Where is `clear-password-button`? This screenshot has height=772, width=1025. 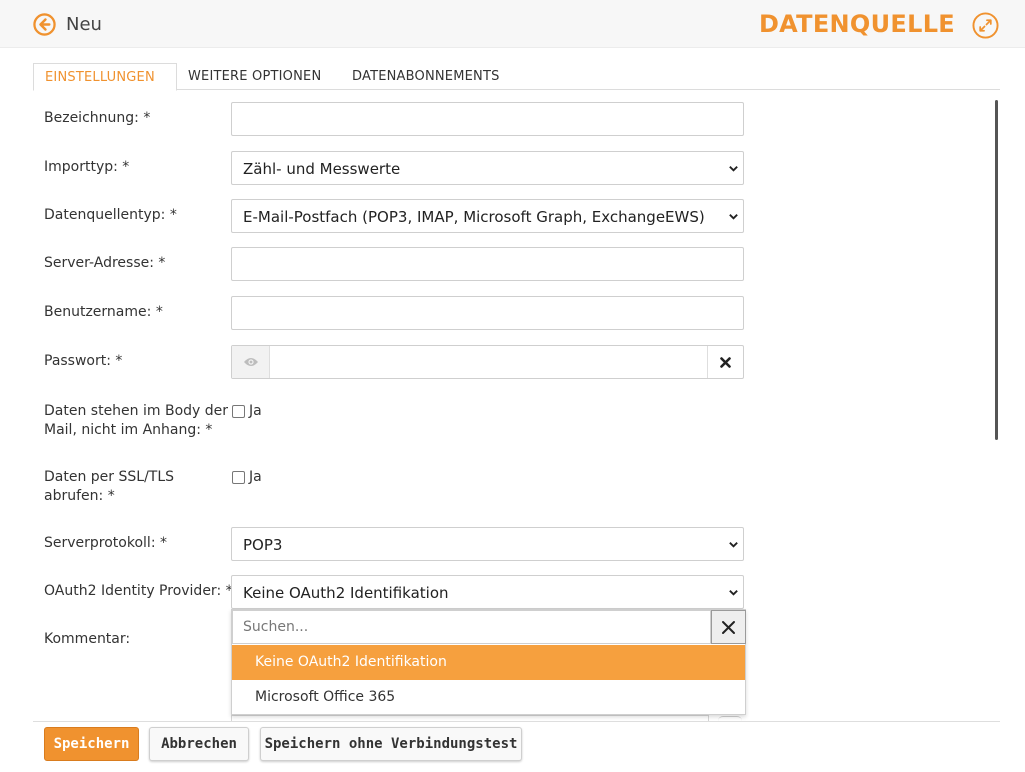 clear-password-button is located at coordinates (725, 362).